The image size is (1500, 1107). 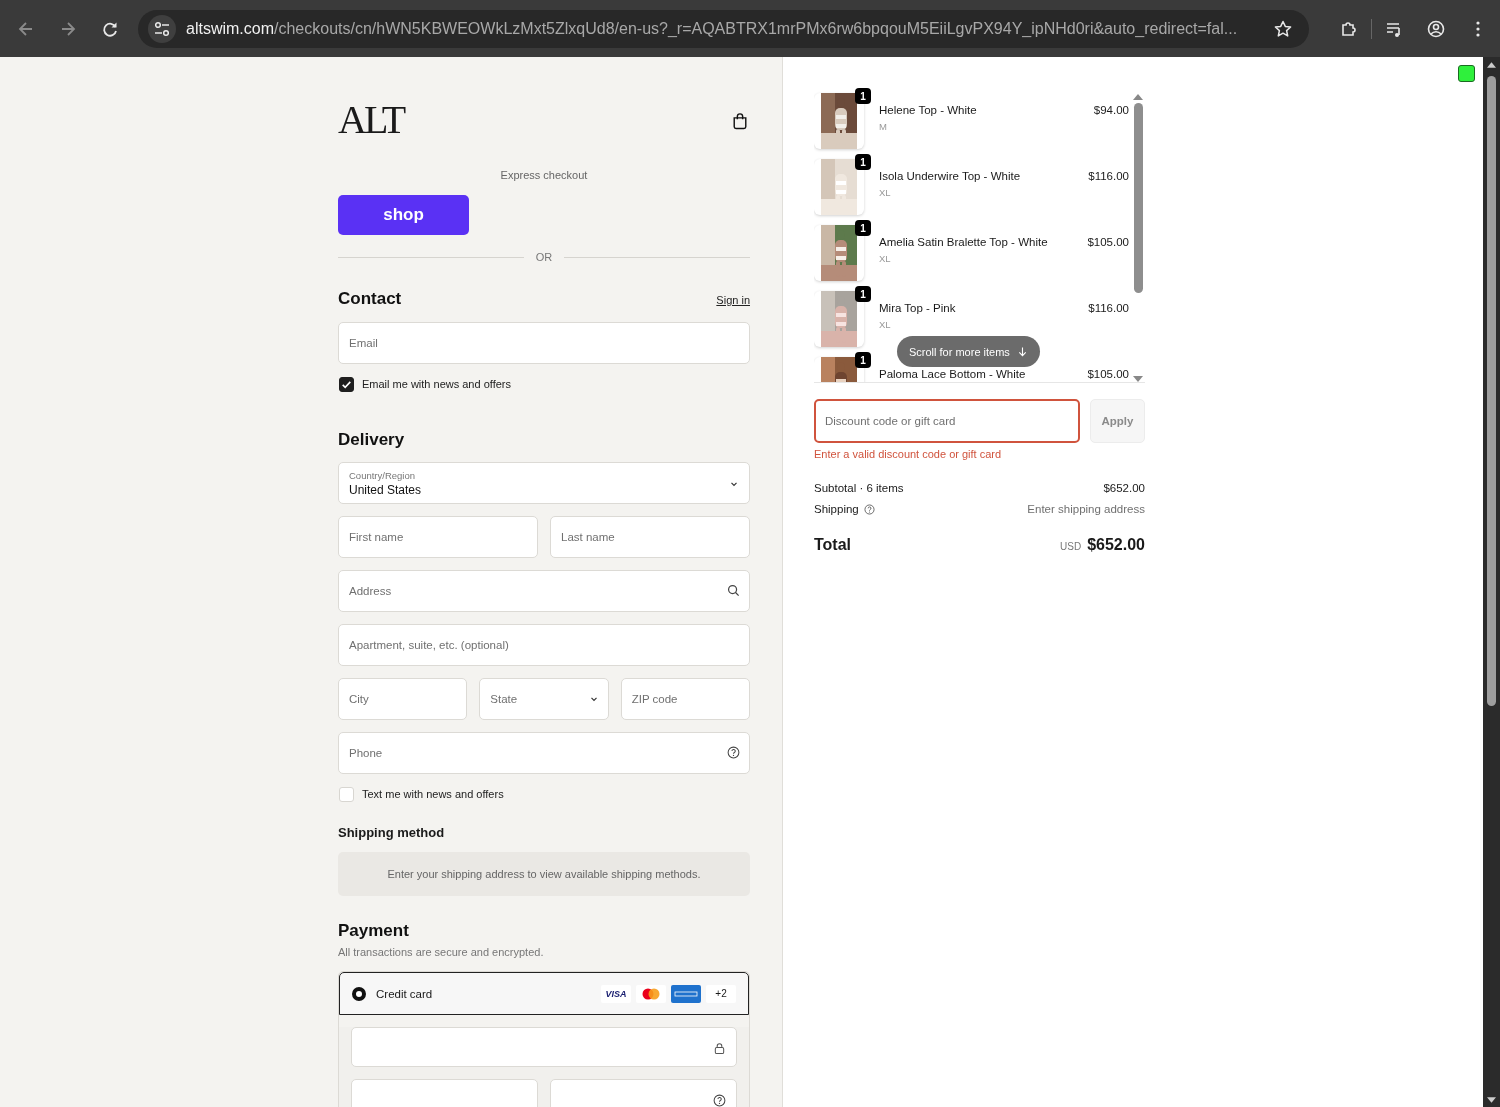 What do you see at coordinates (372, 440) in the screenshot?
I see `delivery-heading: Delivery` at bounding box center [372, 440].